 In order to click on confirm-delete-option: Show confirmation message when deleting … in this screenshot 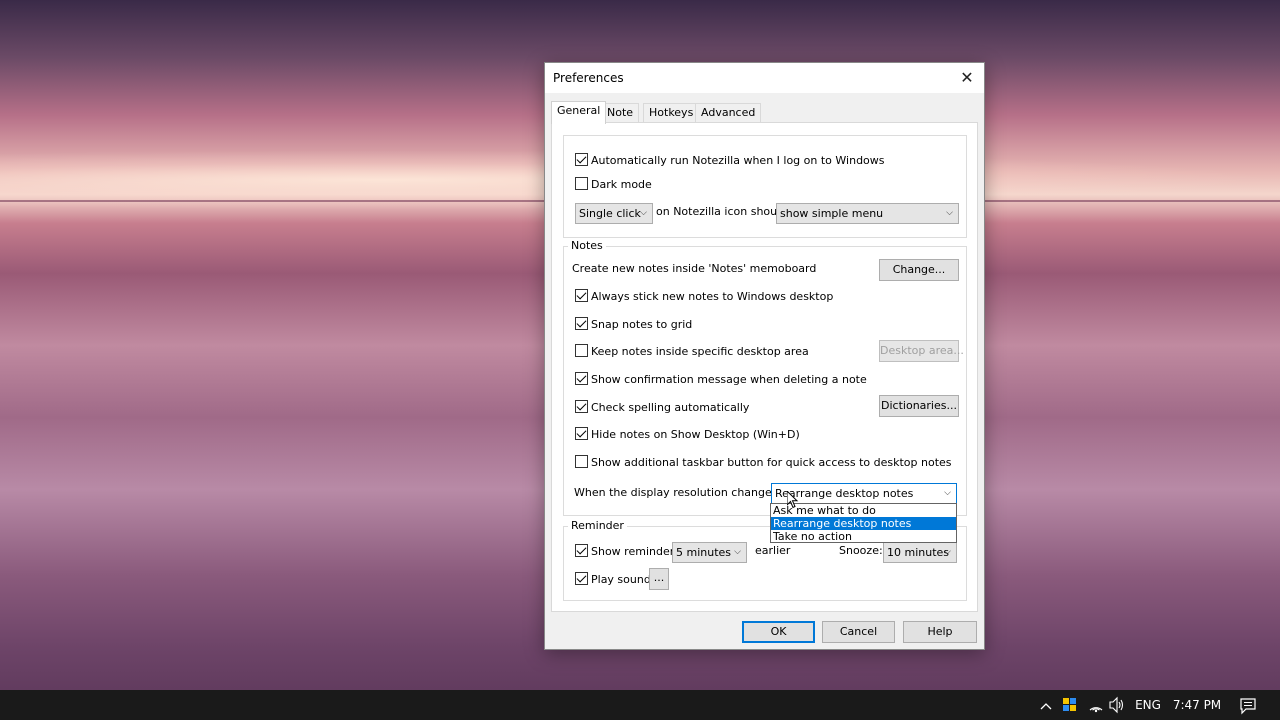, I will do `click(721, 379)`.